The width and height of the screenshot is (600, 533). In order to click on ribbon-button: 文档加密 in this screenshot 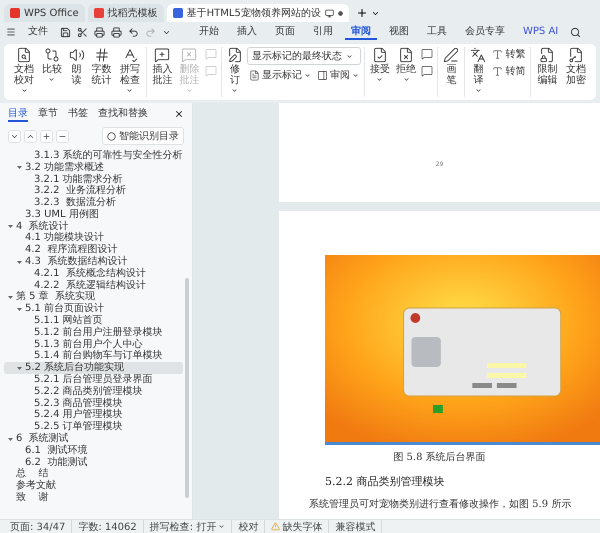, I will do `click(576, 66)`.